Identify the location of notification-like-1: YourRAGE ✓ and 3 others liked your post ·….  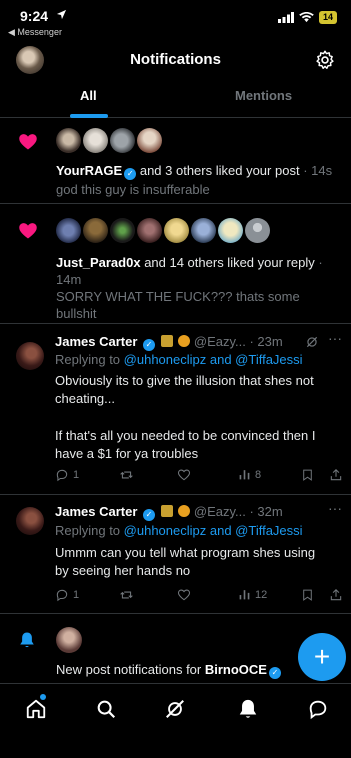
(175, 161).